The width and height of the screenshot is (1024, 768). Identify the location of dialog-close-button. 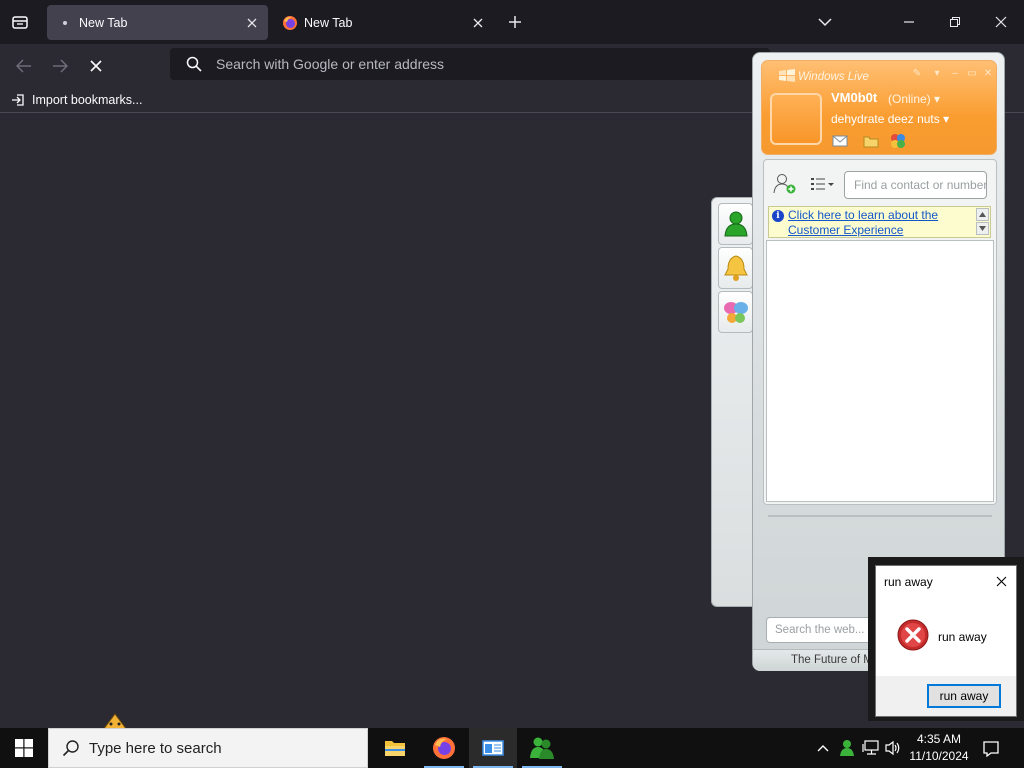
(1001, 581).